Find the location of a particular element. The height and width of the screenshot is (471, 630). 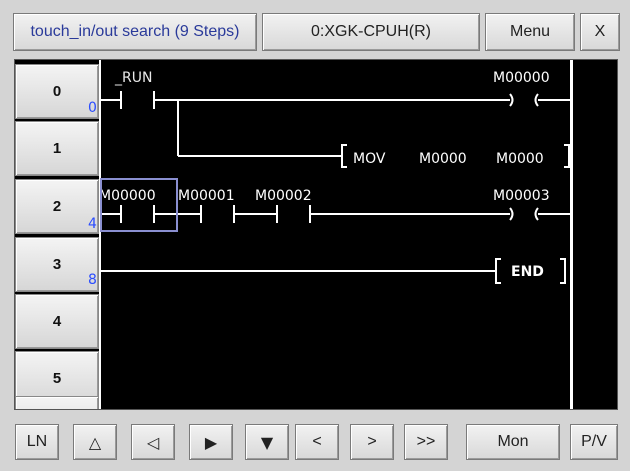

search-title-button: touch_in/out search (9 Steps) is located at coordinates (135, 32).